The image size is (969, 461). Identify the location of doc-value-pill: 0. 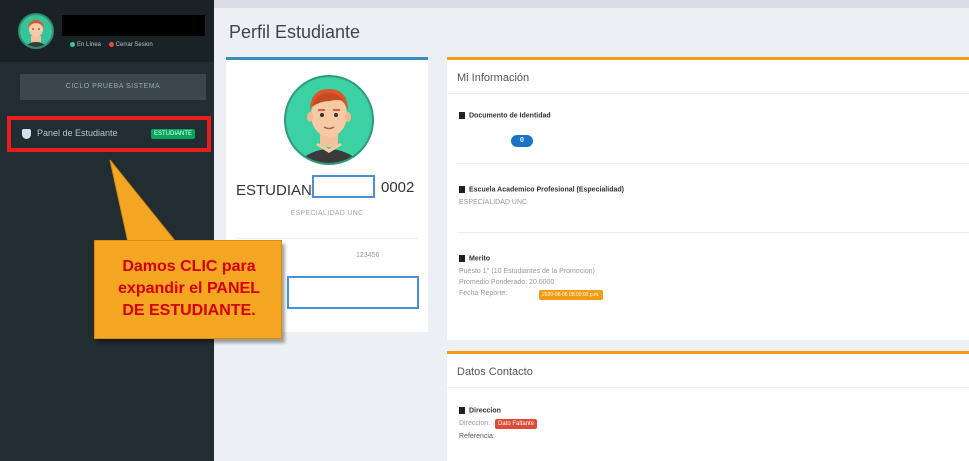
(522, 141).